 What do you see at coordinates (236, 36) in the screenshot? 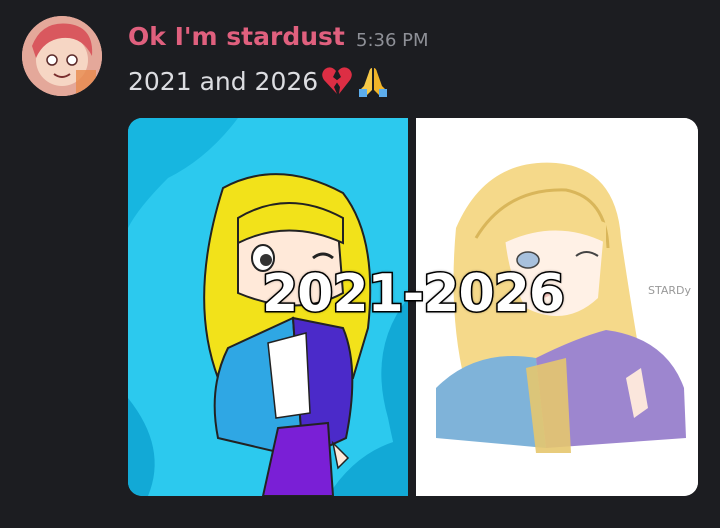
I see `username: Ok I'm stardust` at bounding box center [236, 36].